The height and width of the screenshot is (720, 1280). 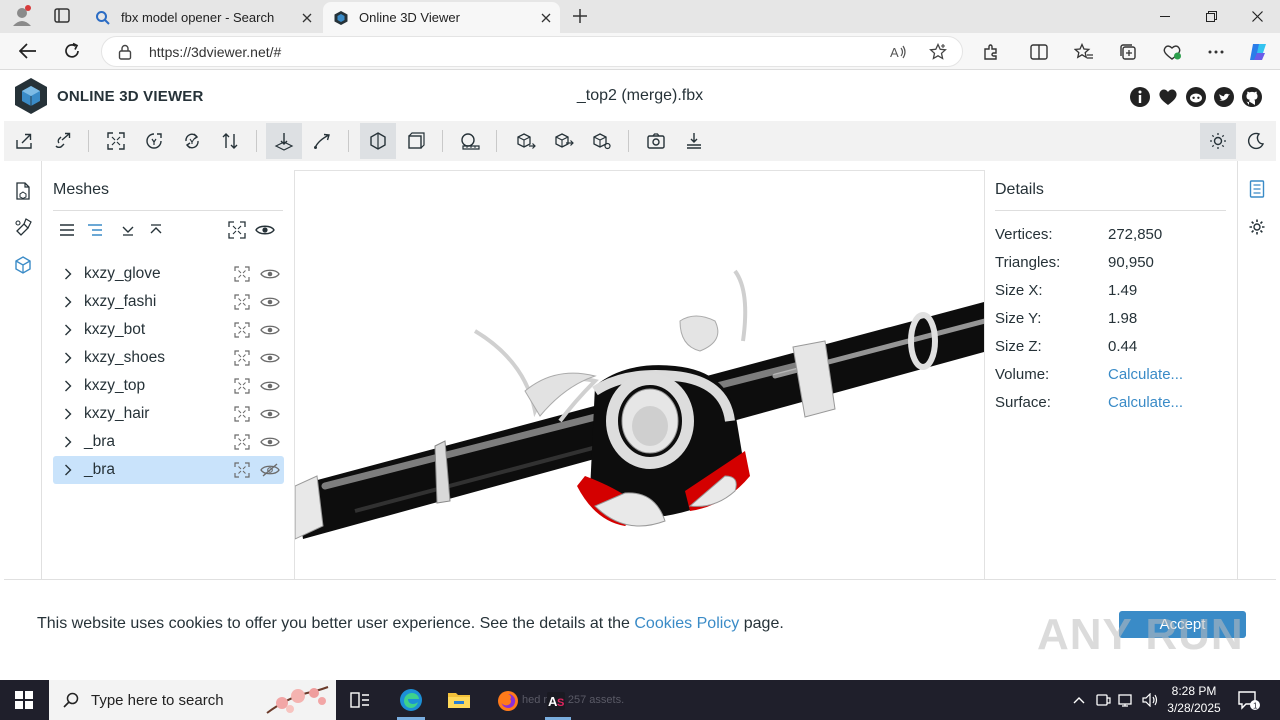 What do you see at coordinates (168, 358) in the screenshot?
I see `mesh-item: kxzy_shoes` at bounding box center [168, 358].